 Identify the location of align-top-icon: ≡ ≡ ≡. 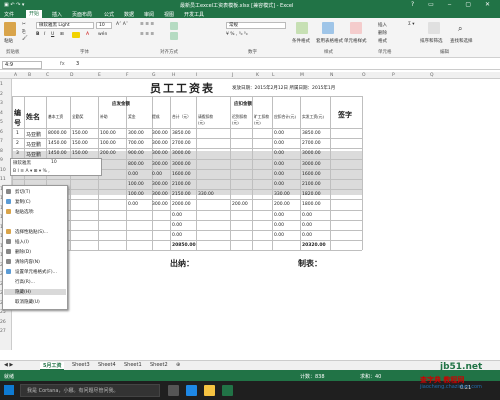
(147, 24).